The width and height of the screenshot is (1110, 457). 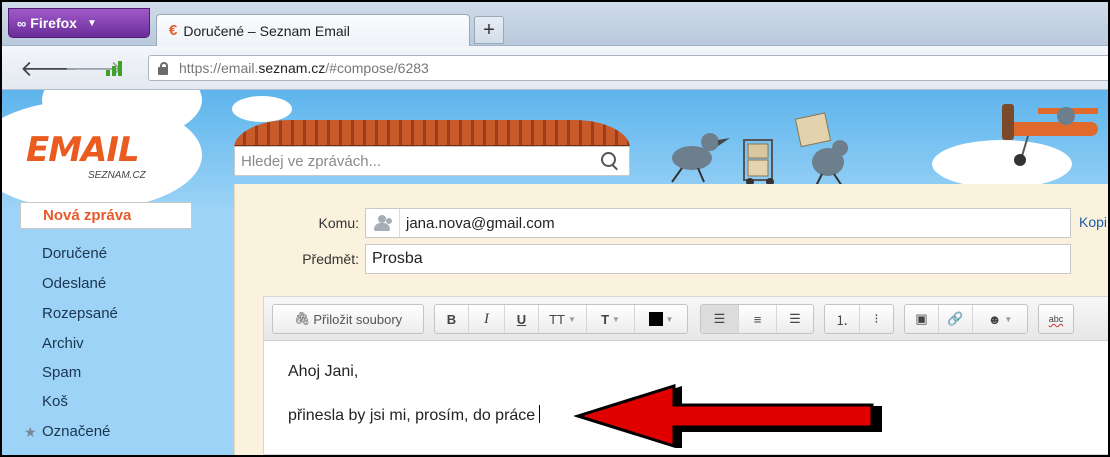 I want to click on logo-sub-text: SEZNAM.CZ, so click(x=117, y=175).